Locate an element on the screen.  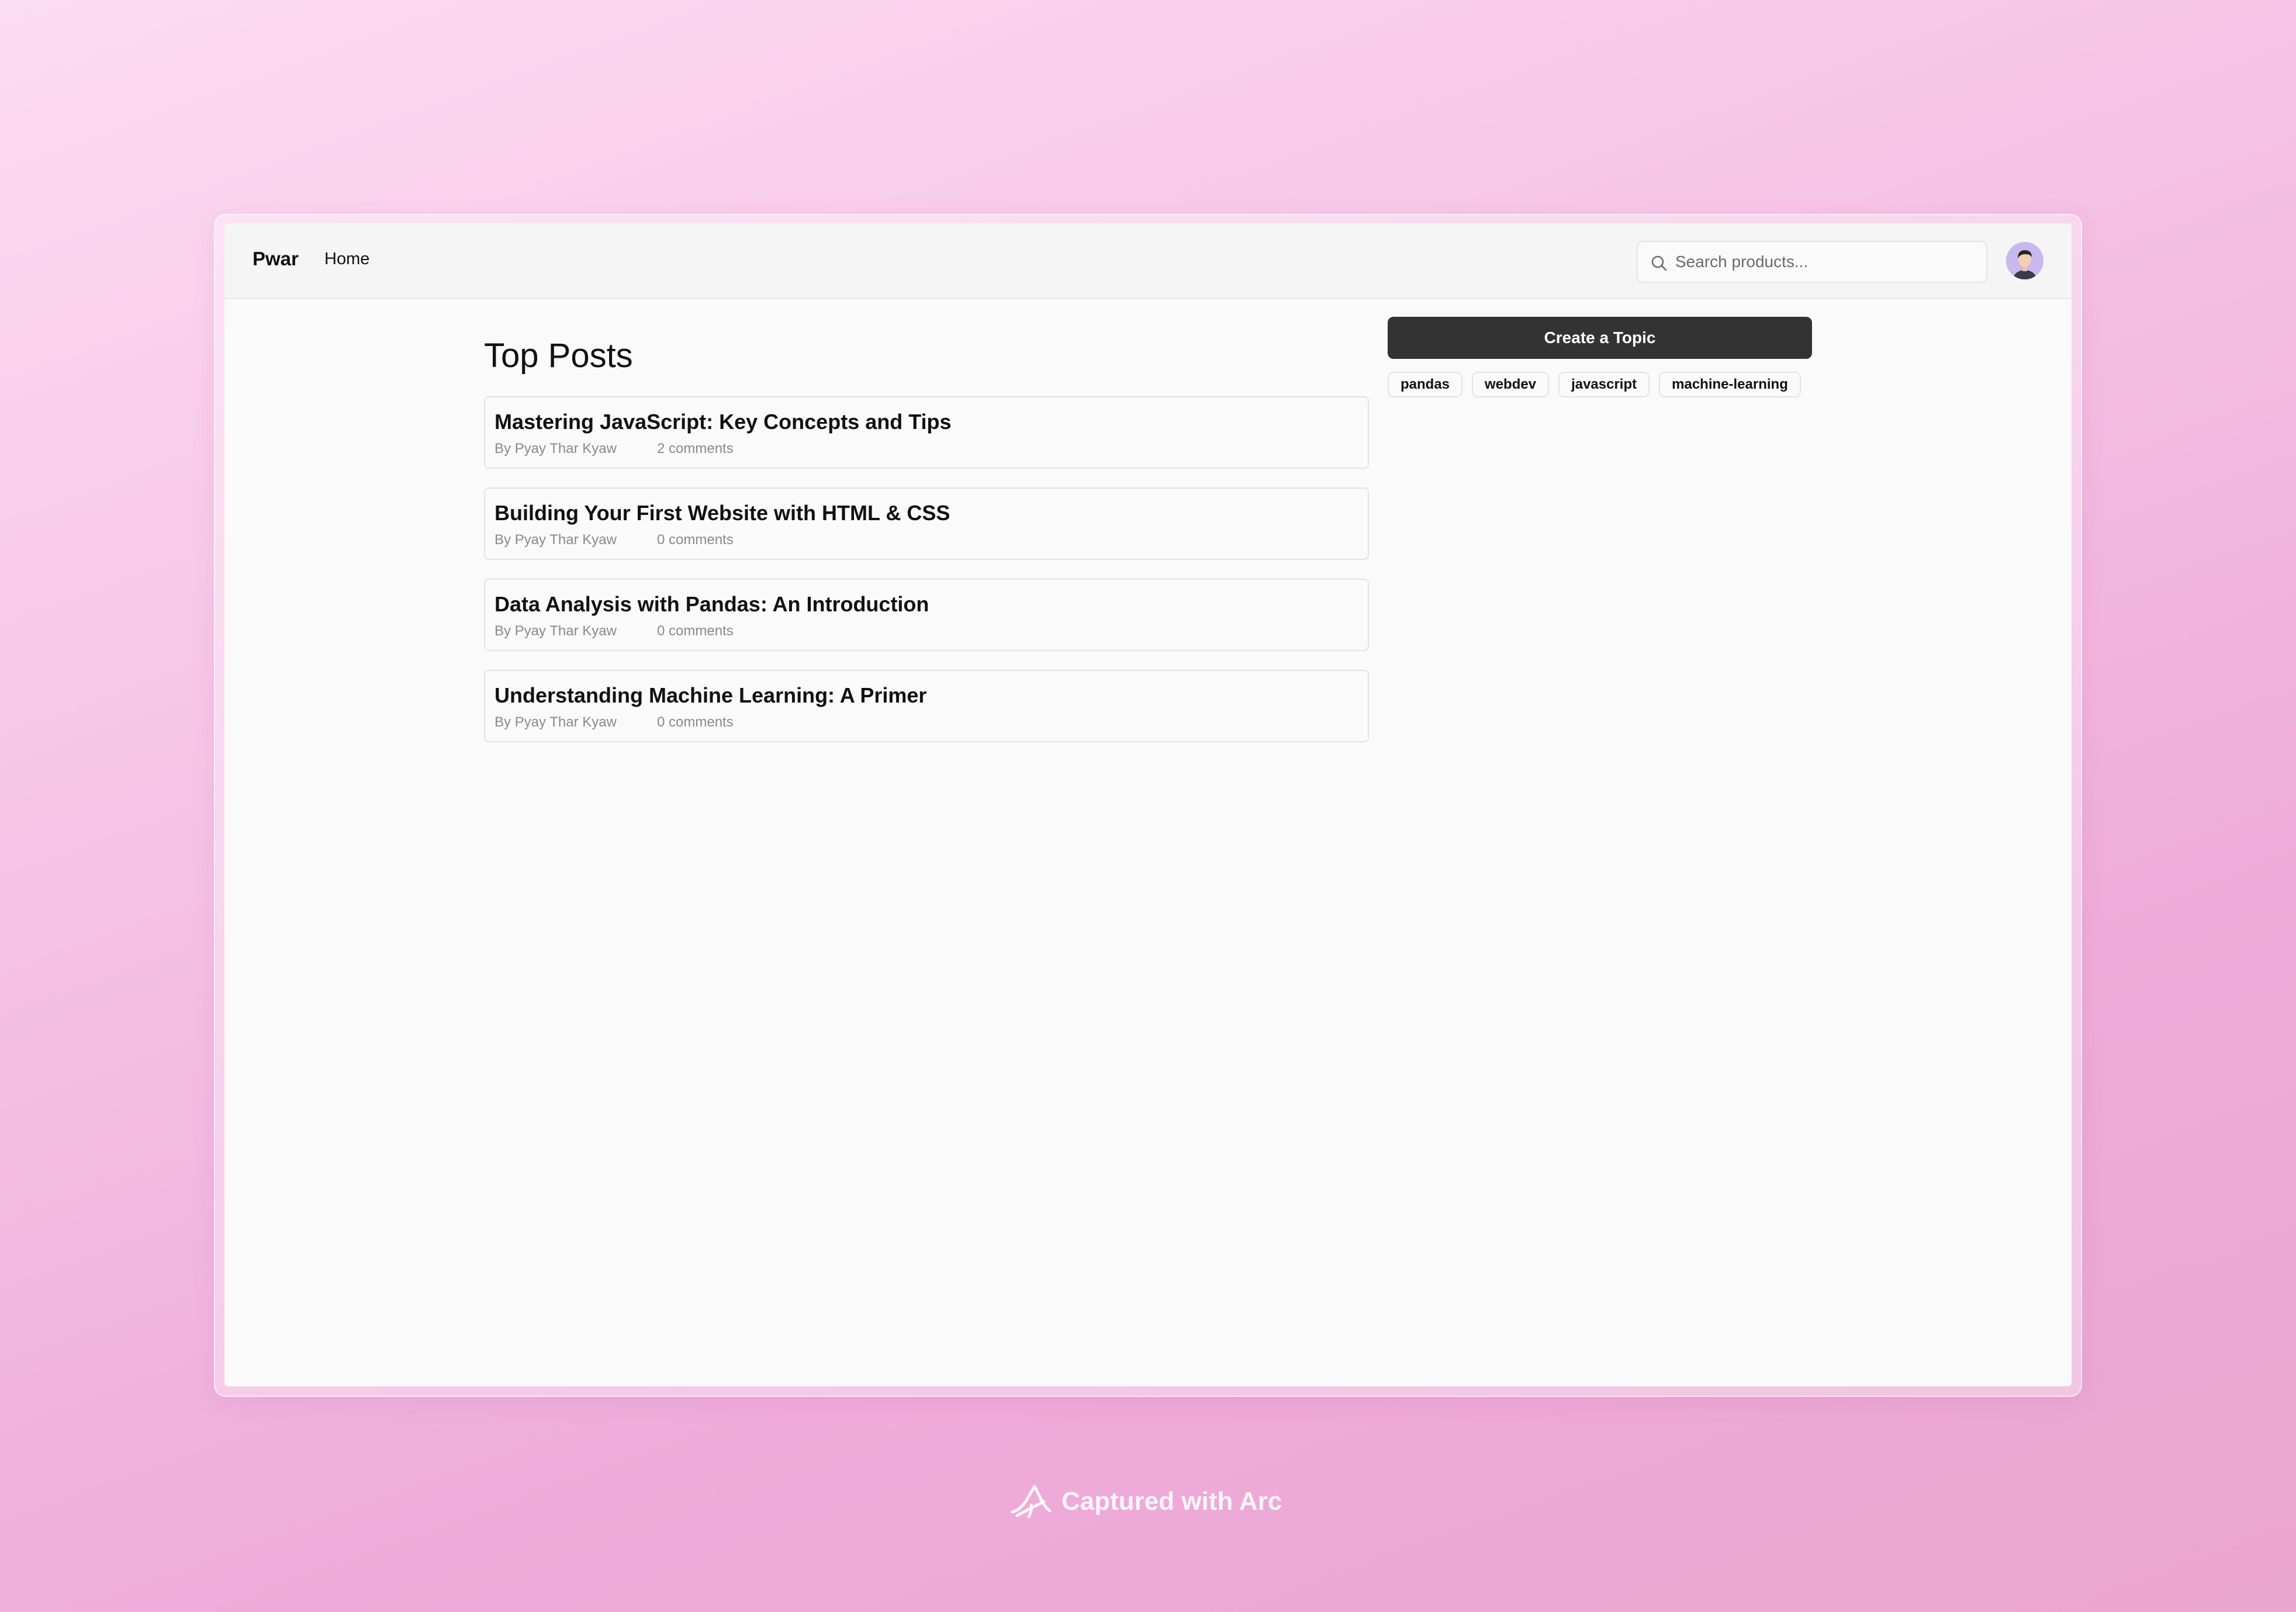
tag-machine-learning: machine-learning is located at coordinates (1730, 385).